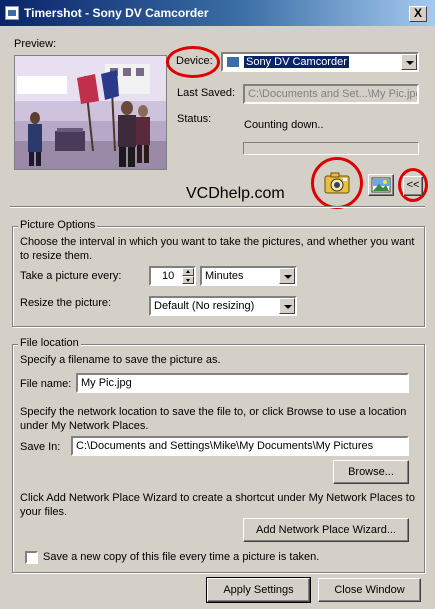 Image resolution: width=435 pixels, height=609 pixels. Describe the element at coordinates (49, 343) in the screenshot. I see `file-location-title: File location` at that location.